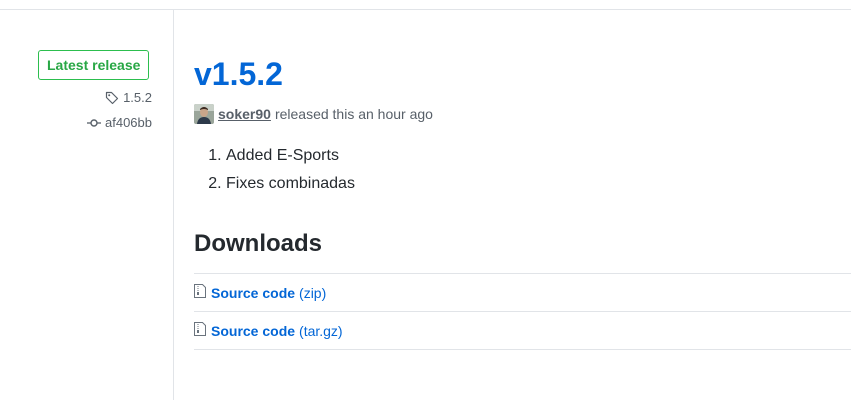 This screenshot has width=851, height=400. What do you see at coordinates (112, 98) in the screenshot?
I see `tag-icon` at bounding box center [112, 98].